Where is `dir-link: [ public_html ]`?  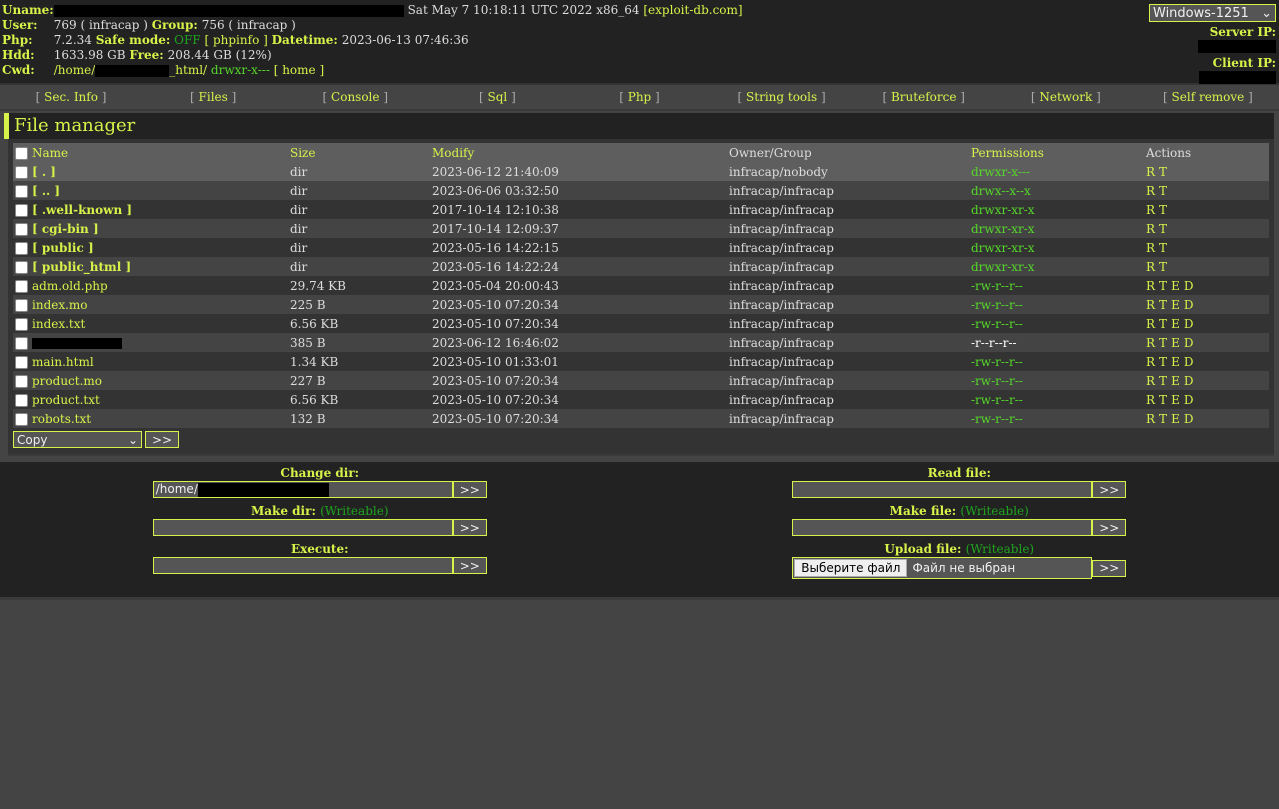 dir-link: [ public_html ] is located at coordinates (81, 267).